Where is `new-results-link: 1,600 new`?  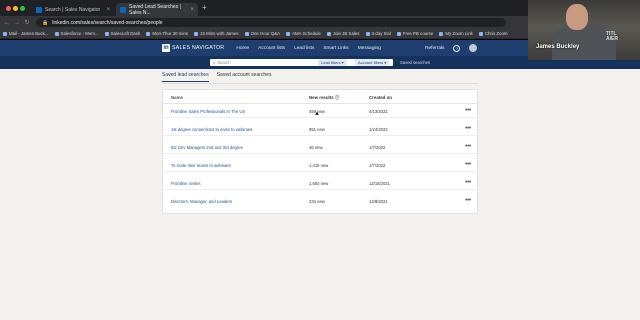
new-results-link: 1,600 new is located at coordinates (318, 183).